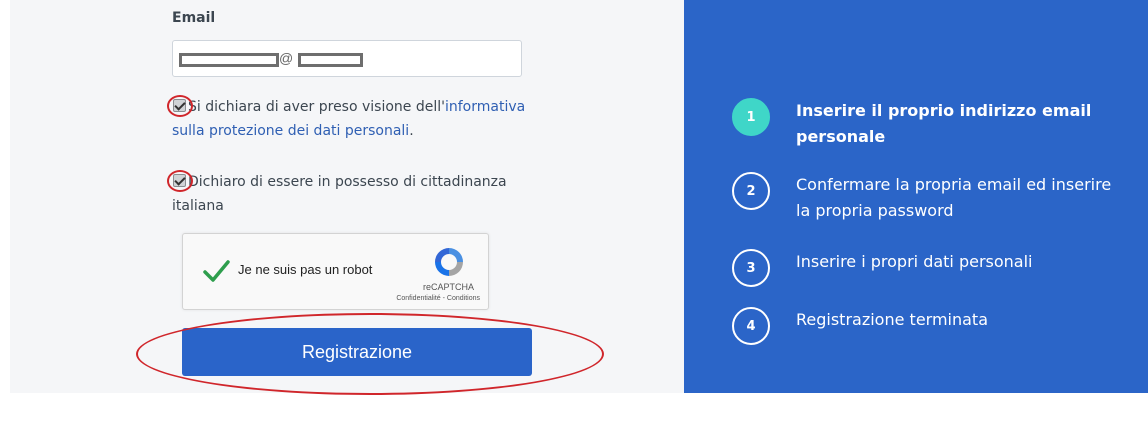 Image resolution: width=1148 pixels, height=421 pixels. What do you see at coordinates (194, 18) in the screenshot?
I see `email-label: Email` at bounding box center [194, 18].